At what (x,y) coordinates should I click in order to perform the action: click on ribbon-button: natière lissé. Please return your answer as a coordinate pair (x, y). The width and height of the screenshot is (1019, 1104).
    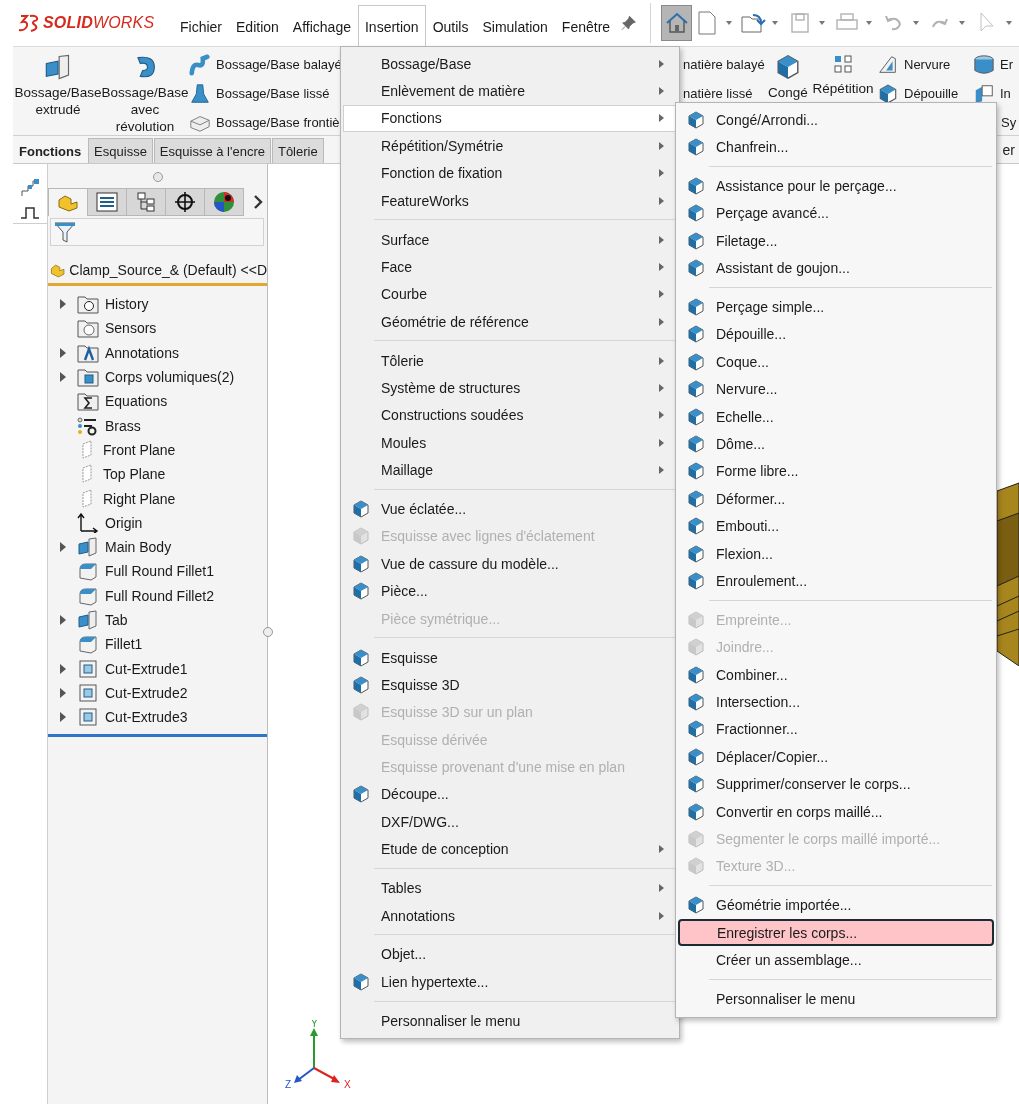
    Looking at the image, I should click on (718, 93).